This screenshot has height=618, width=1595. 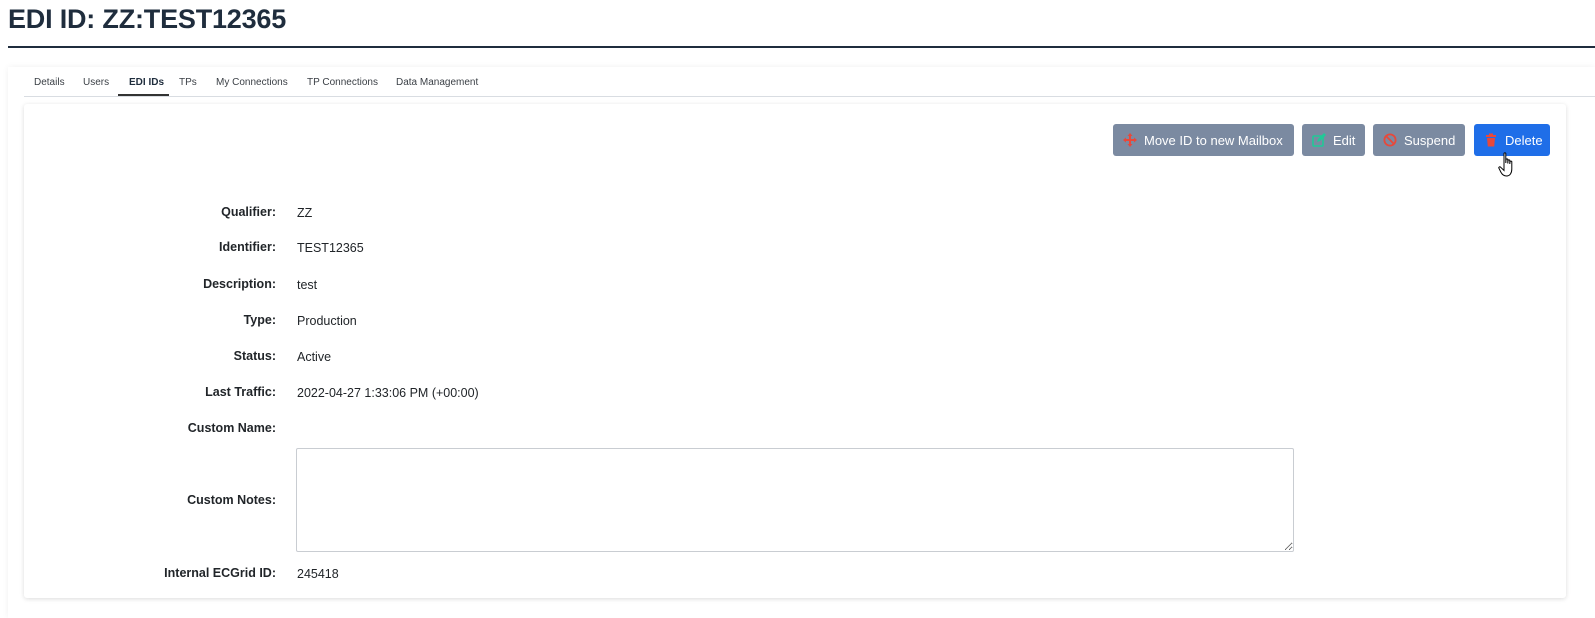 I want to click on ban-icon, so click(x=1390, y=140).